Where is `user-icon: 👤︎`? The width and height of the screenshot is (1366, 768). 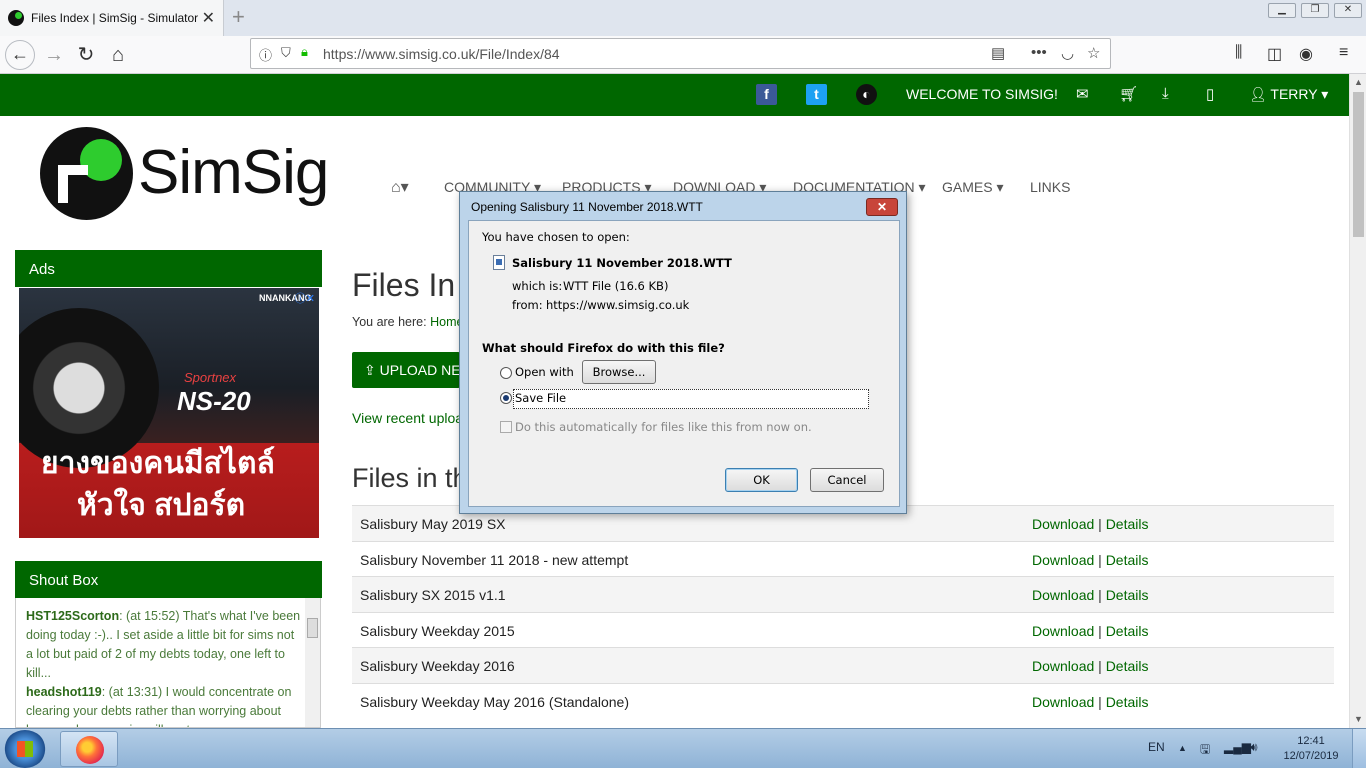 user-icon: 👤︎ is located at coordinates (1258, 94).